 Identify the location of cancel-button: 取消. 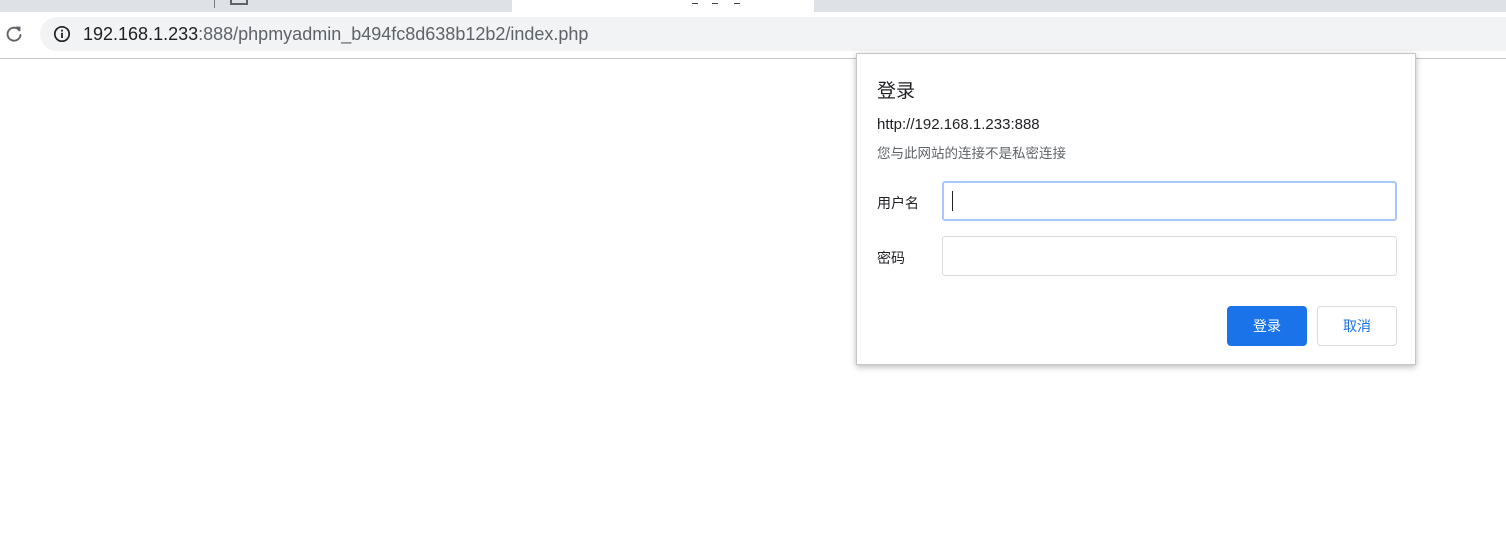
(1357, 326).